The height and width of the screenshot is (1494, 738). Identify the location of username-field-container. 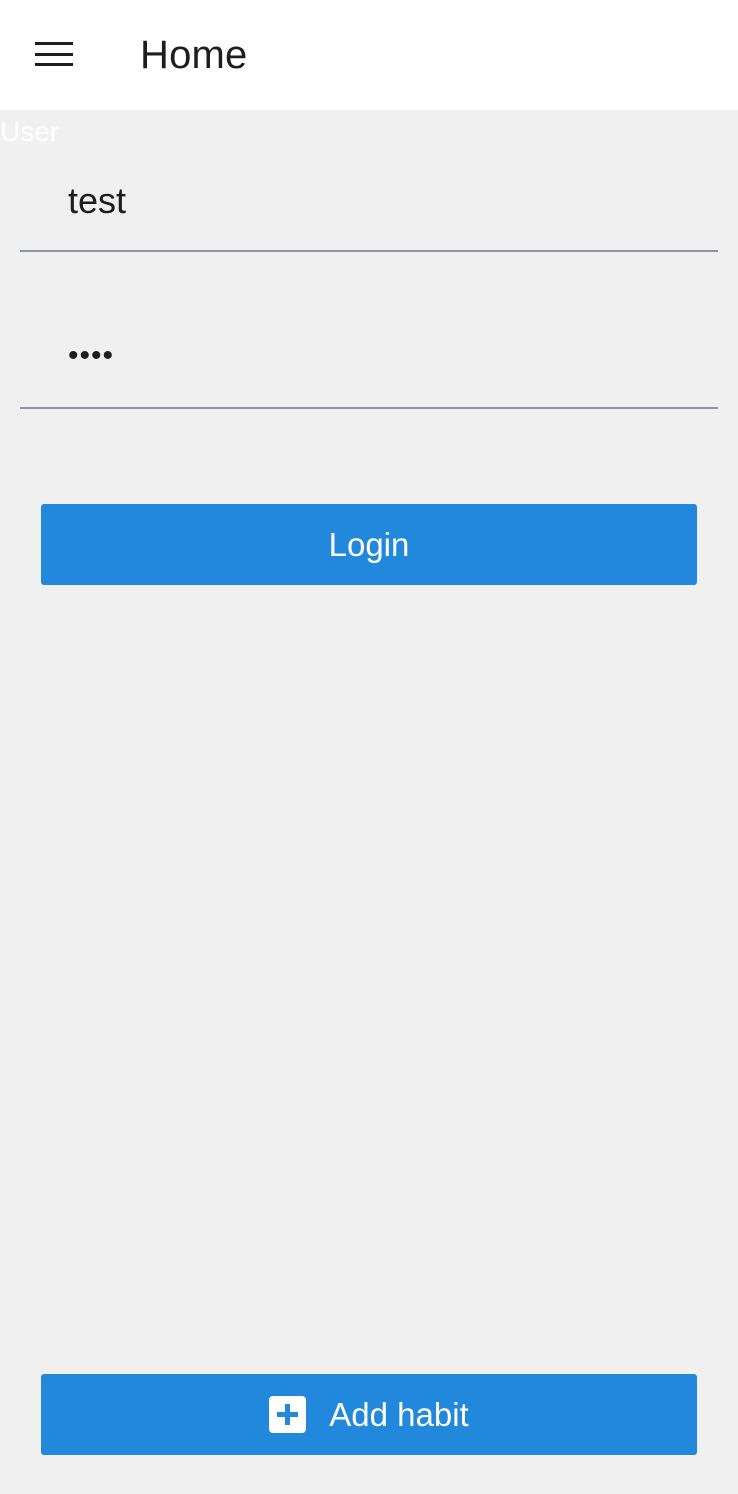
(369, 206).